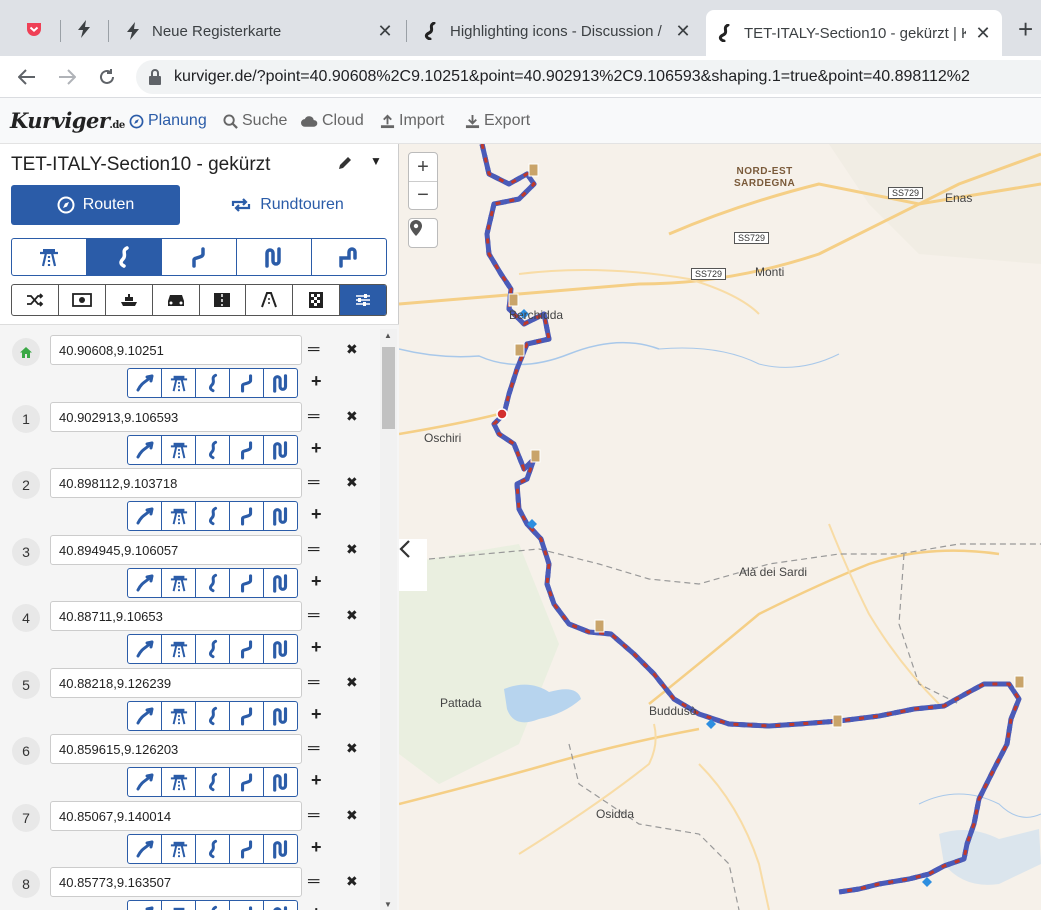  I want to click on menu-suche: Suche, so click(255, 121).